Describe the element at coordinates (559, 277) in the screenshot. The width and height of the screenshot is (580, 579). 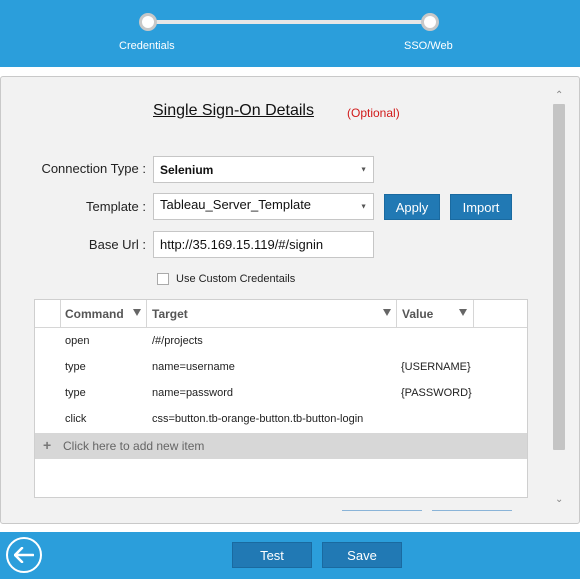
I see `scrollbar-thumb` at that location.